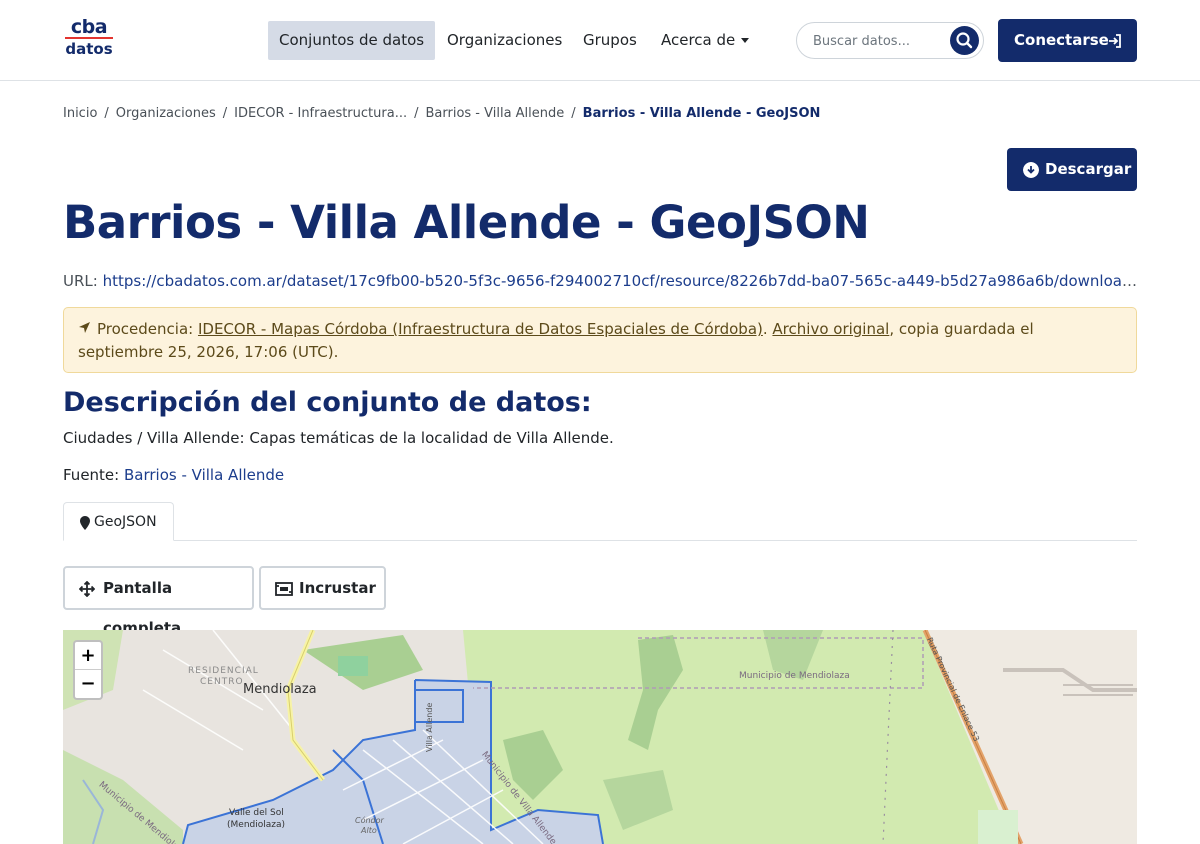 The width and height of the screenshot is (1200, 844). I want to click on download-button: Descargar, so click(1072, 169).